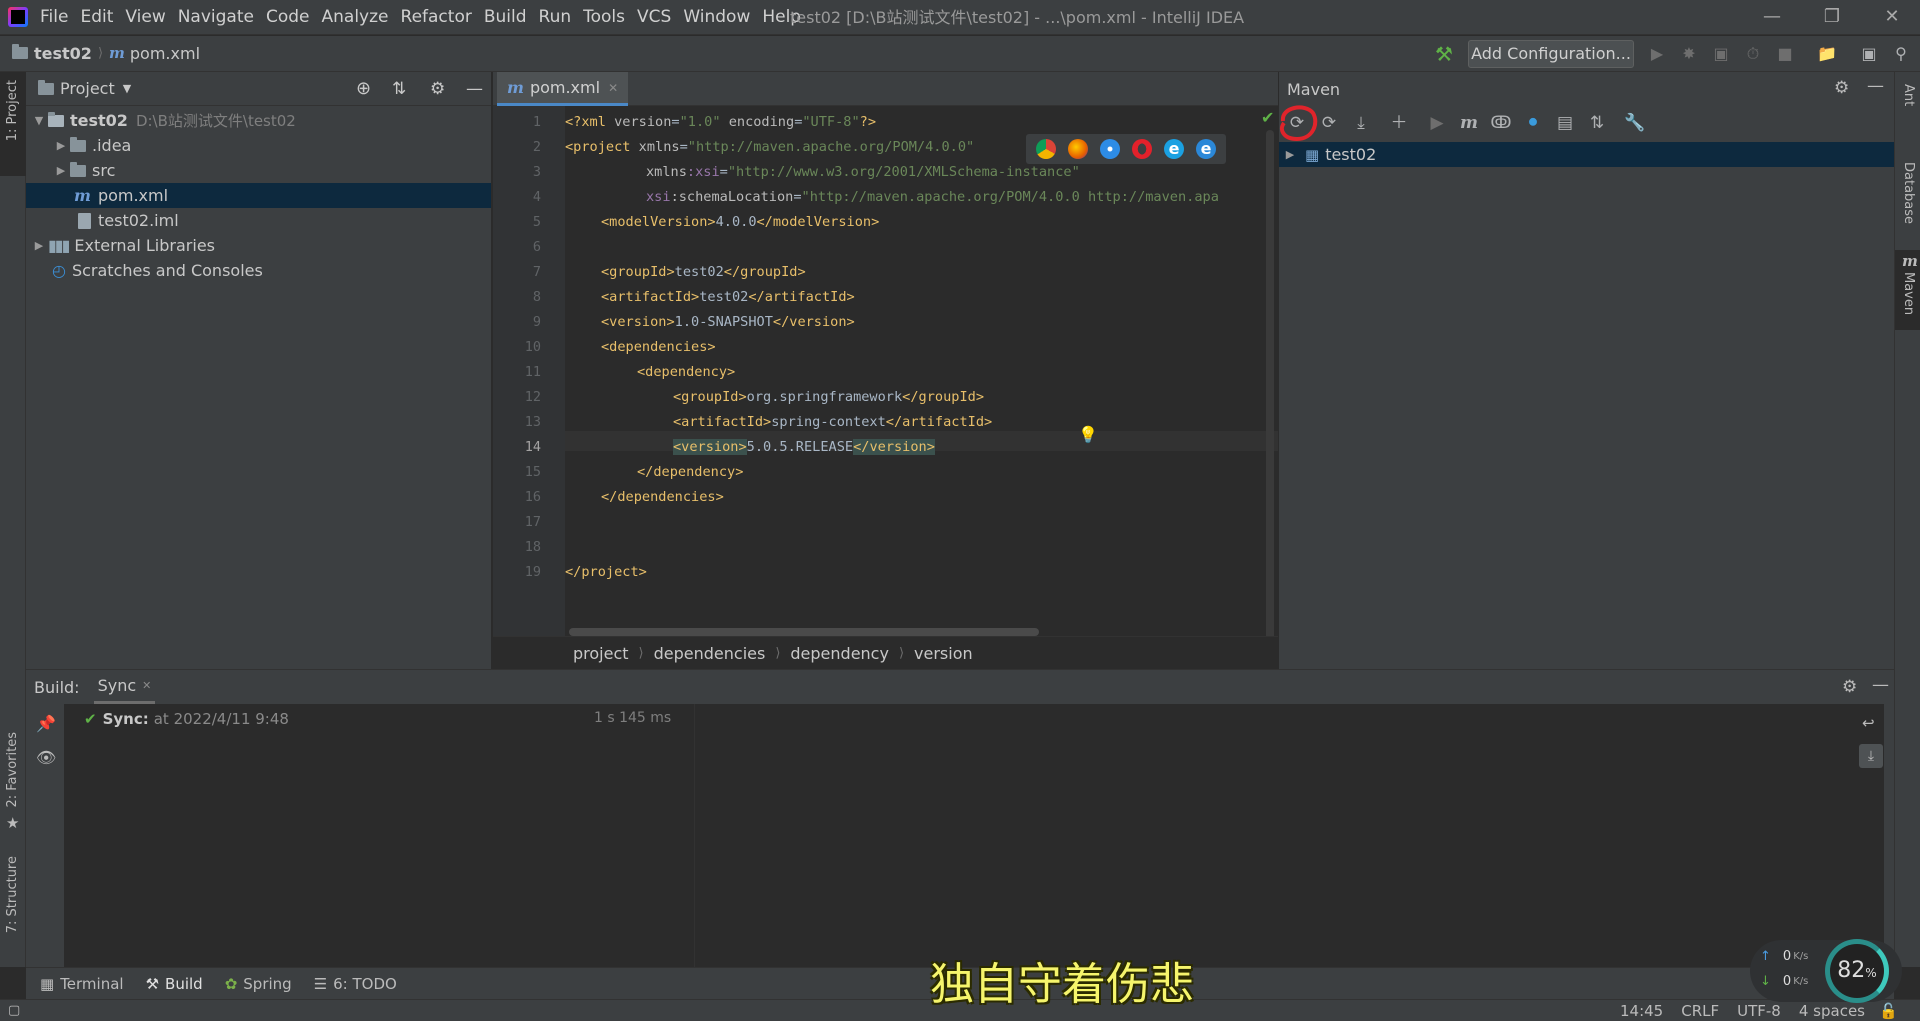 The height and width of the screenshot is (1021, 1920). Describe the element at coordinates (604, 17) in the screenshot. I see `menu-tools: Tools` at that location.